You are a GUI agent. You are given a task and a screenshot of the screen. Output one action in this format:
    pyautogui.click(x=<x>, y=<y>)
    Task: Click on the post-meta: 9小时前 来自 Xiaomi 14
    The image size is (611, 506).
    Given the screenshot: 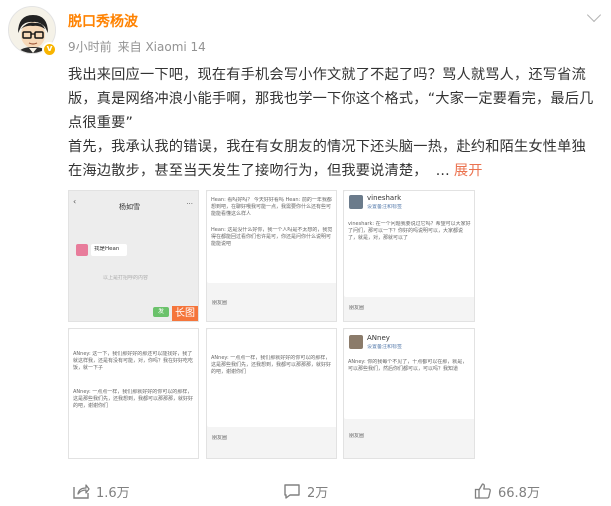 What is the action you would take?
    pyautogui.click(x=137, y=46)
    